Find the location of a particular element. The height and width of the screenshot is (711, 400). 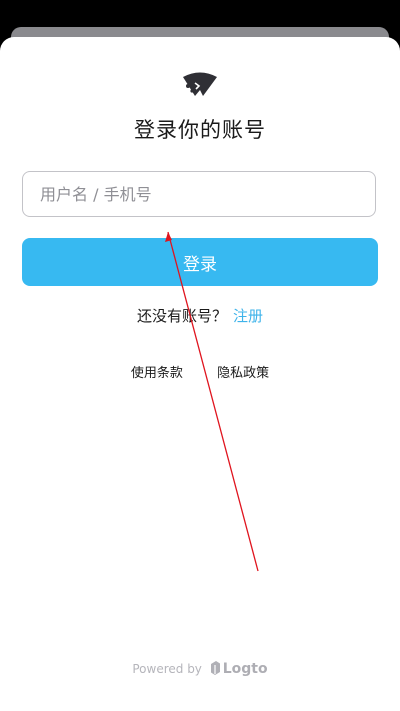

signup-prompt: 还没有账号？ is located at coordinates (181, 316).